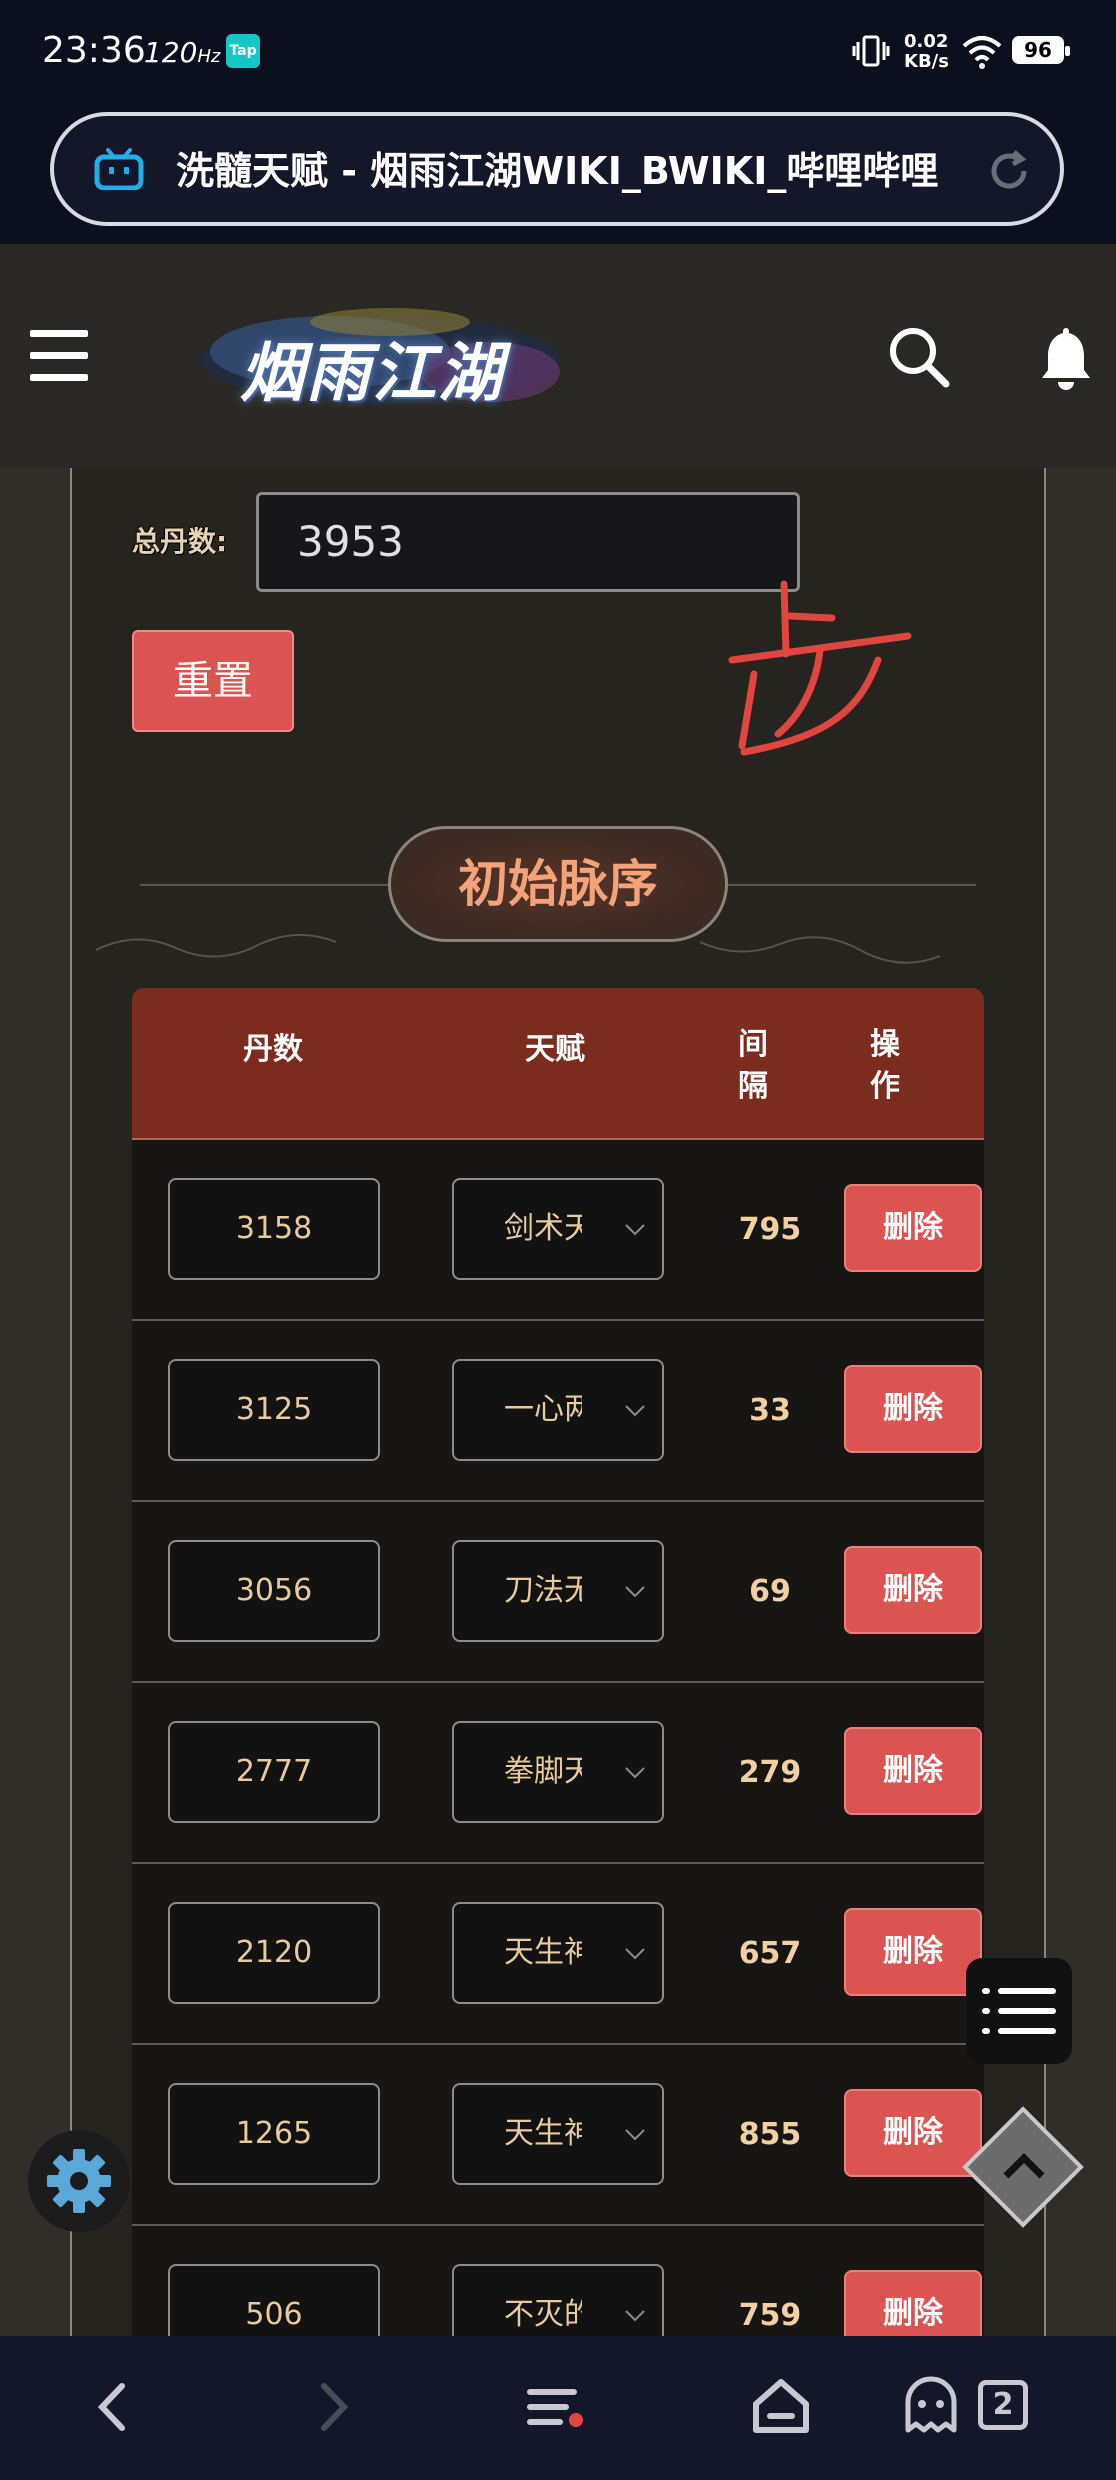 This screenshot has width=1116, height=2480. I want to click on settings-gear-icon, so click(79, 2181).